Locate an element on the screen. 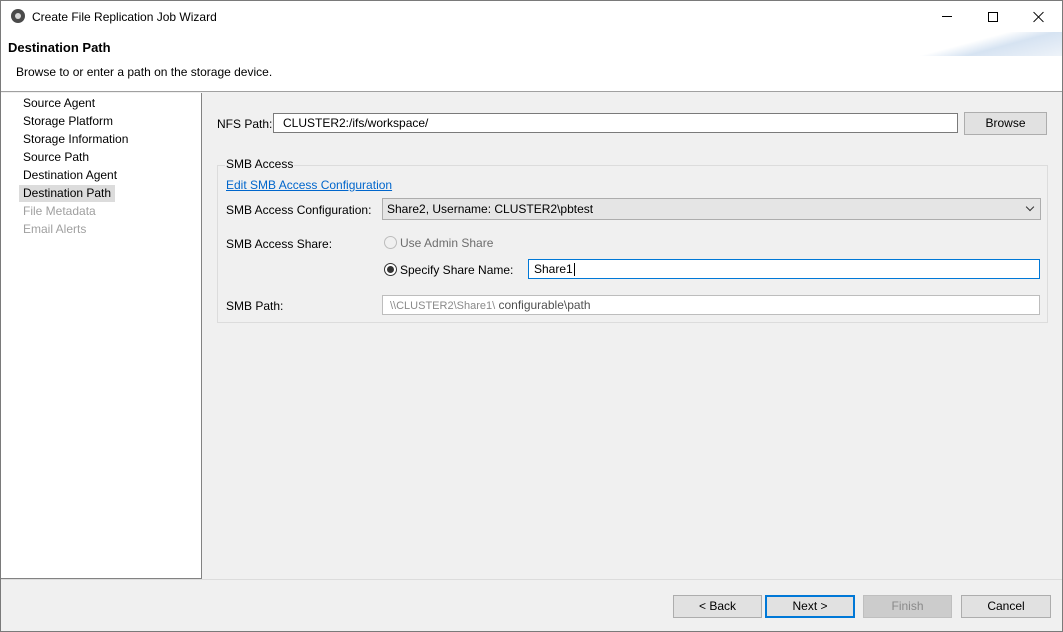  nfs-path-label: NFS Path: is located at coordinates (245, 124).